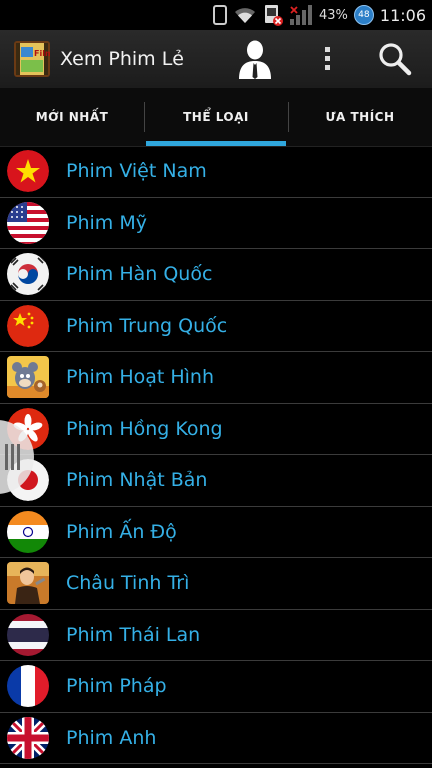  Describe the element at coordinates (216, 687) in the screenshot. I see `list-item-france: Phim Pháp` at that location.